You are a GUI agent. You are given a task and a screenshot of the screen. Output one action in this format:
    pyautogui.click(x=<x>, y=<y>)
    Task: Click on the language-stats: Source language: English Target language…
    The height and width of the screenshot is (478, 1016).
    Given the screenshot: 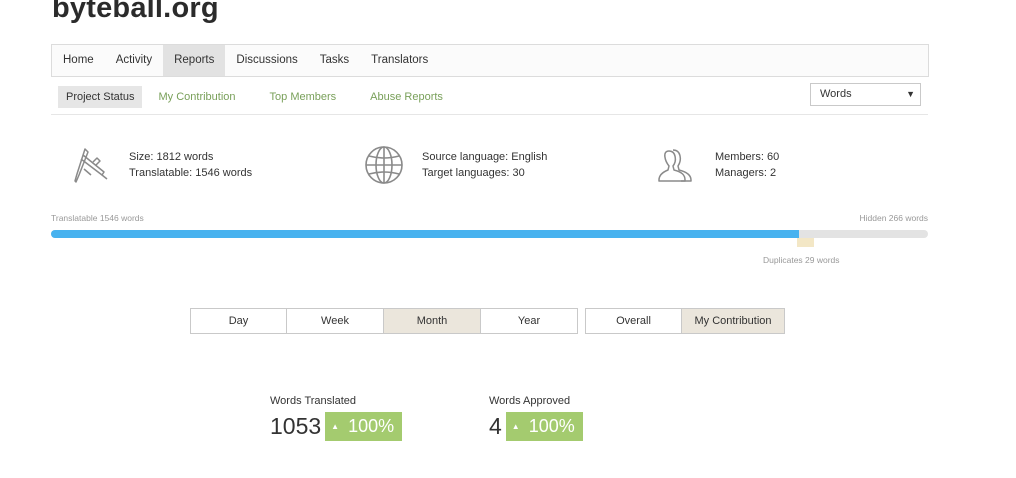 What is the action you would take?
    pyautogui.click(x=455, y=165)
    